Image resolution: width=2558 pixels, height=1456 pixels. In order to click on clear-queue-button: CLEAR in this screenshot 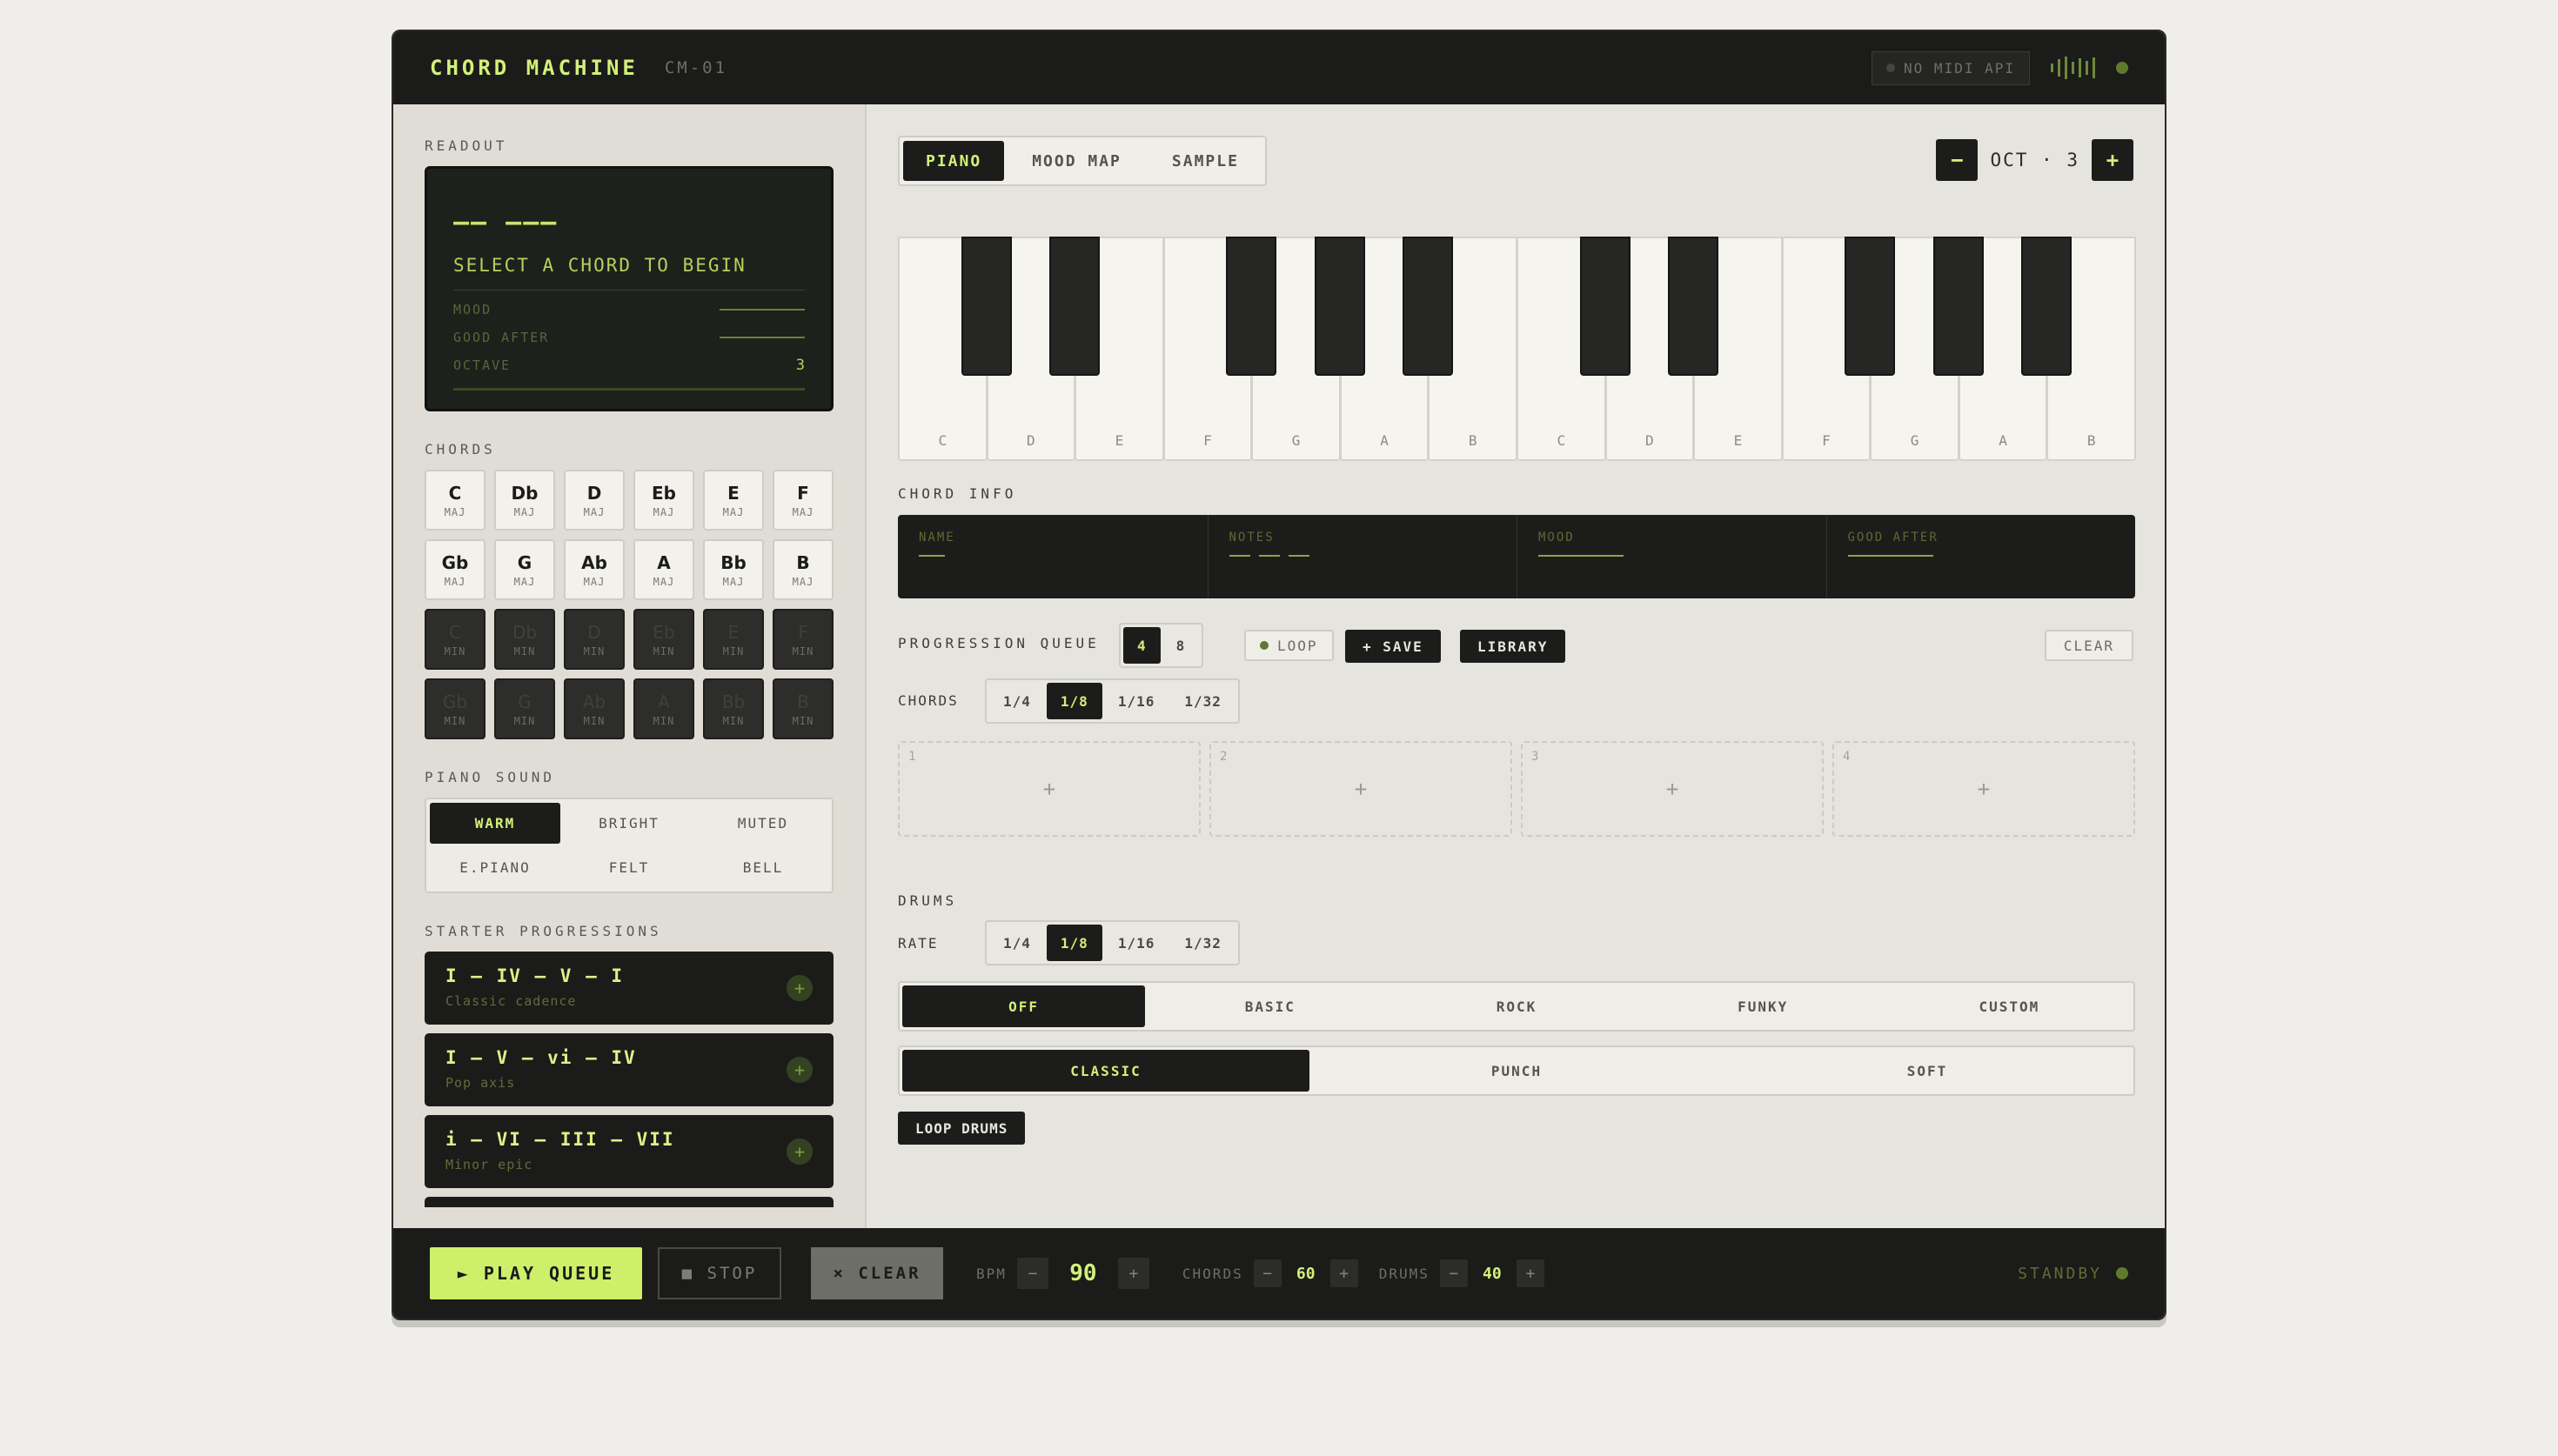, I will do `click(2088, 645)`.